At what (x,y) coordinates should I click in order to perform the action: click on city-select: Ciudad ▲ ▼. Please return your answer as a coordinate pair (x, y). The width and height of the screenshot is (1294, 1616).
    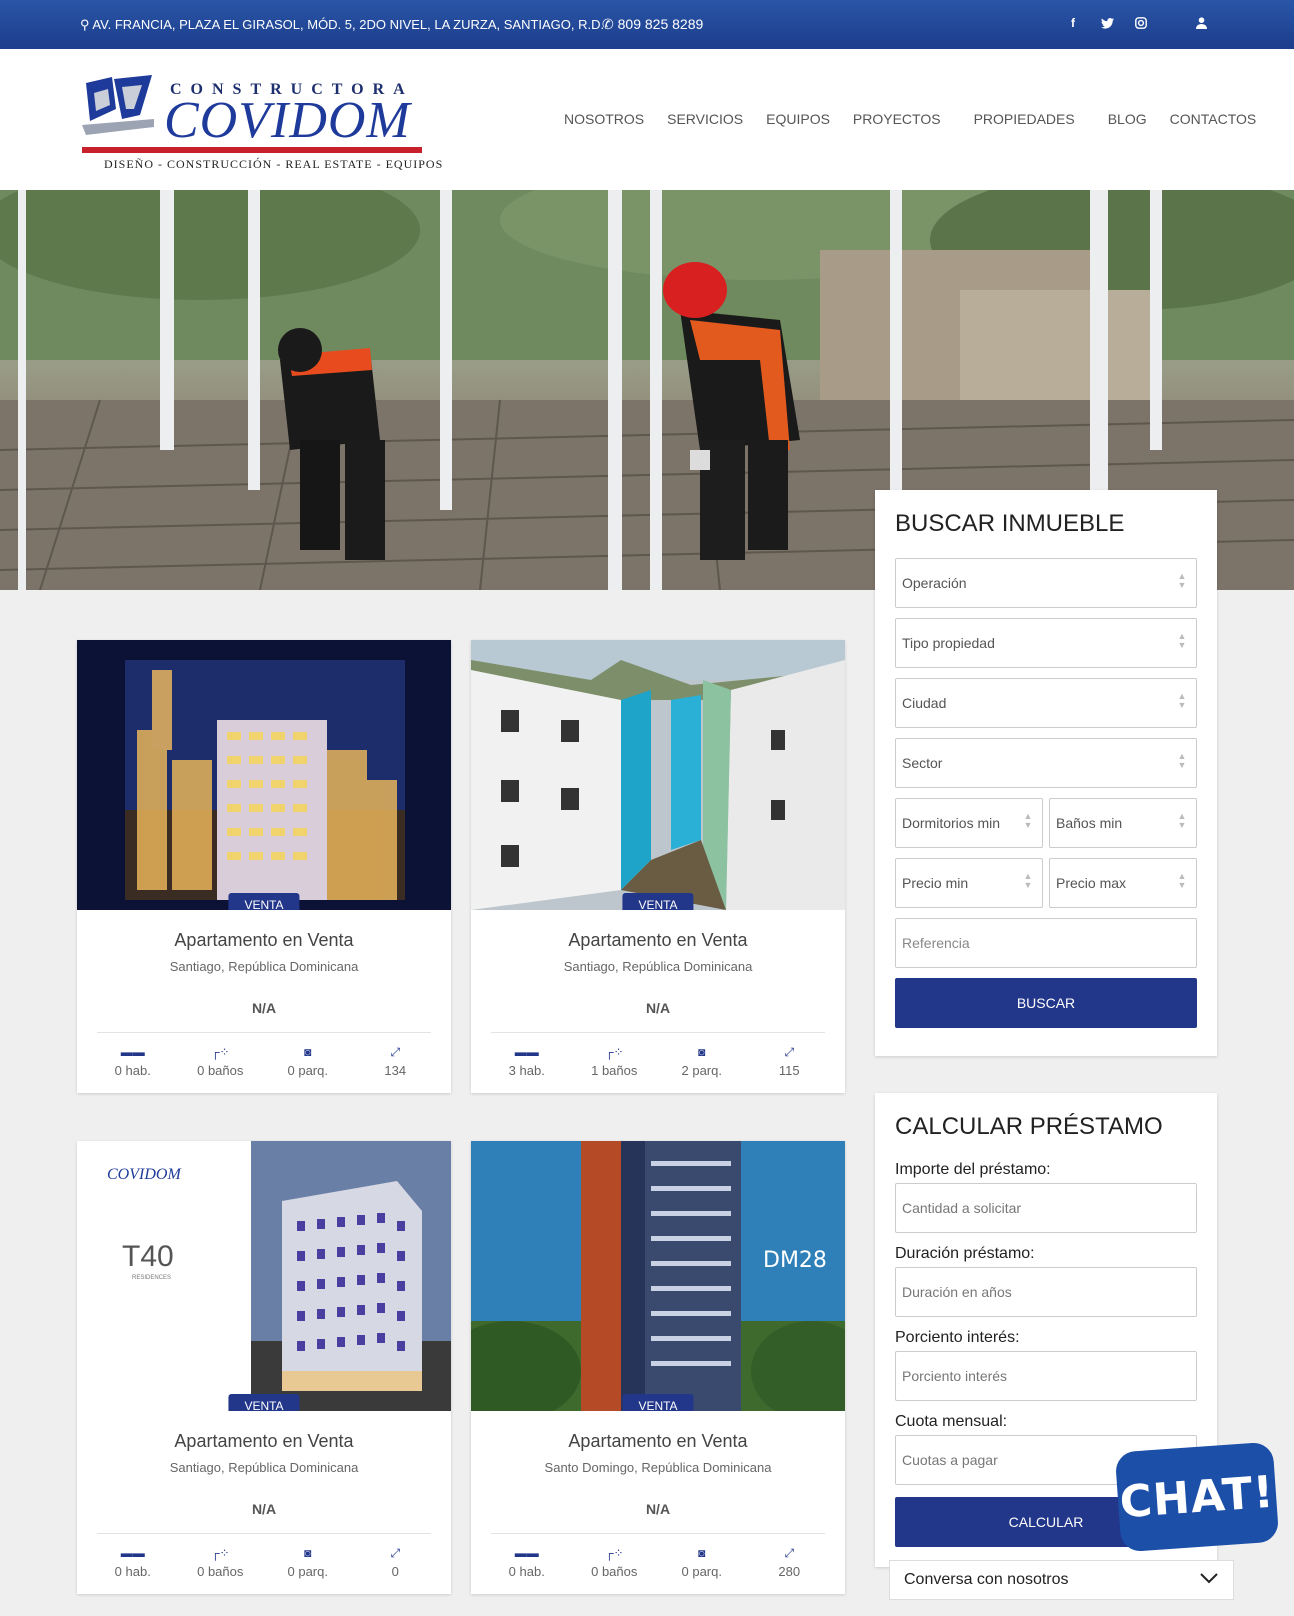
    Looking at the image, I should click on (1046, 703).